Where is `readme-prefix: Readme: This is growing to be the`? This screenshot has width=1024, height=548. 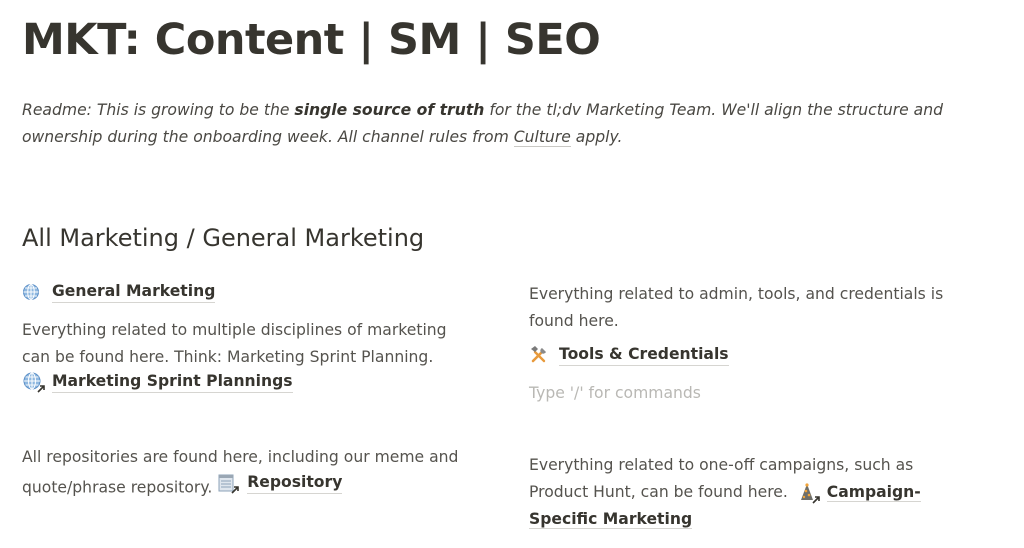
readme-prefix: Readme: This is growing to be the is located at coordinates (158, 110).